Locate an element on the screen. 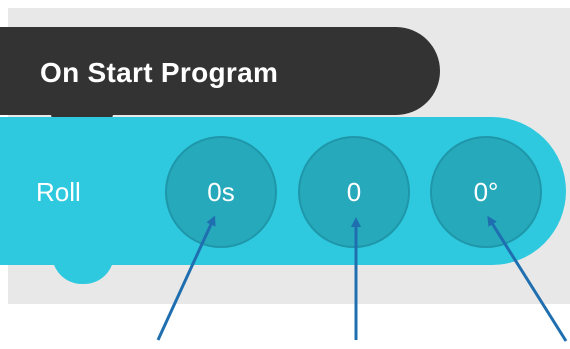  roll-heading-input: 0° is located at coordinates (486, 192).